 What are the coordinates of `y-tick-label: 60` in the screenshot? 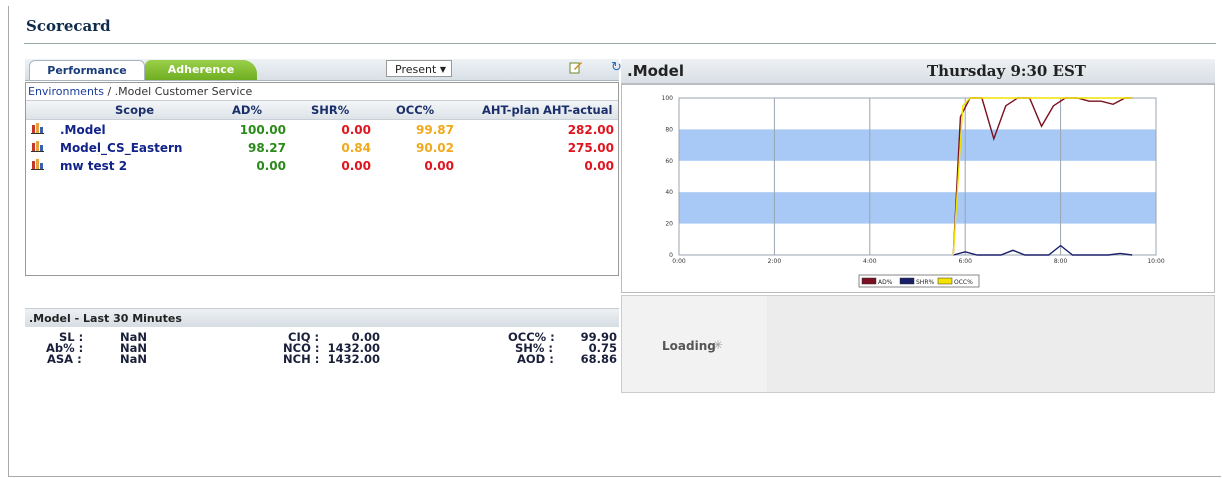 It's located at (669, 161).